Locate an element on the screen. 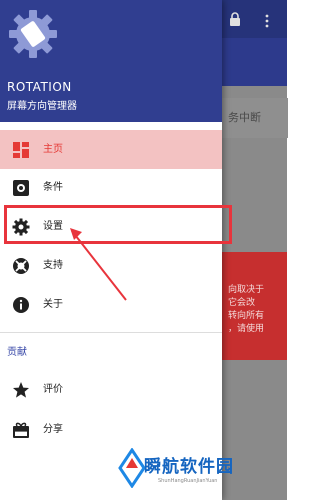  menu-label-rate: 评价 is located at coordinates (53, 389).